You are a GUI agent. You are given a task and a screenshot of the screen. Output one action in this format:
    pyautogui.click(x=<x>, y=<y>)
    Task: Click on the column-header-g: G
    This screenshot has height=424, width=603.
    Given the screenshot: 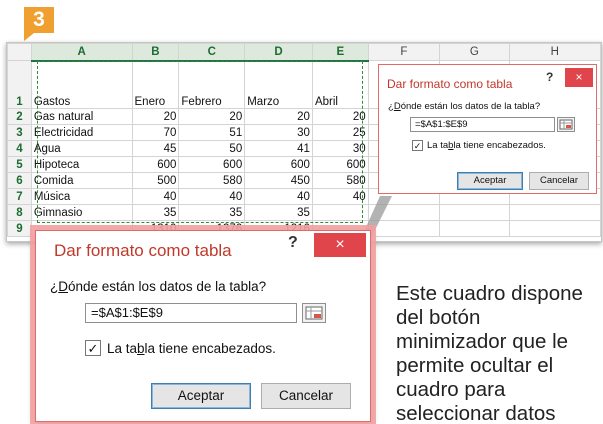 What is the action you would take?
    pyautogui.click(x=474, y=52)
    